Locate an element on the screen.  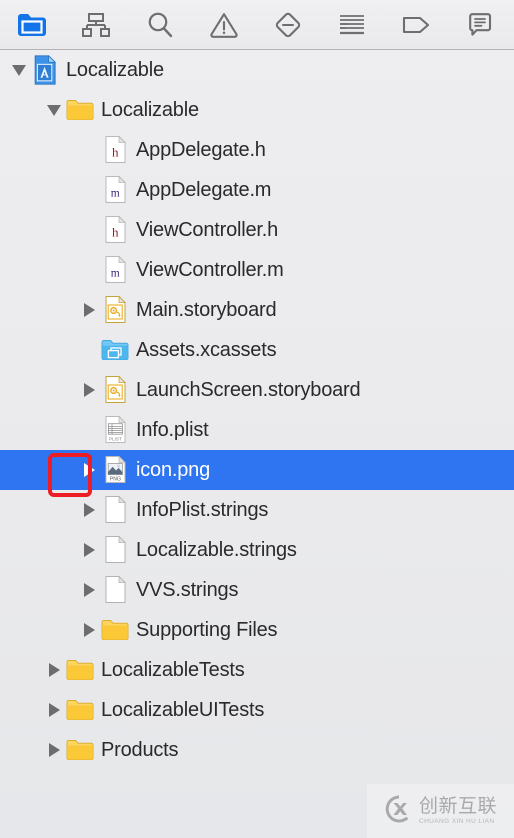
tree-row: Products is located at coordinates (257, 750).